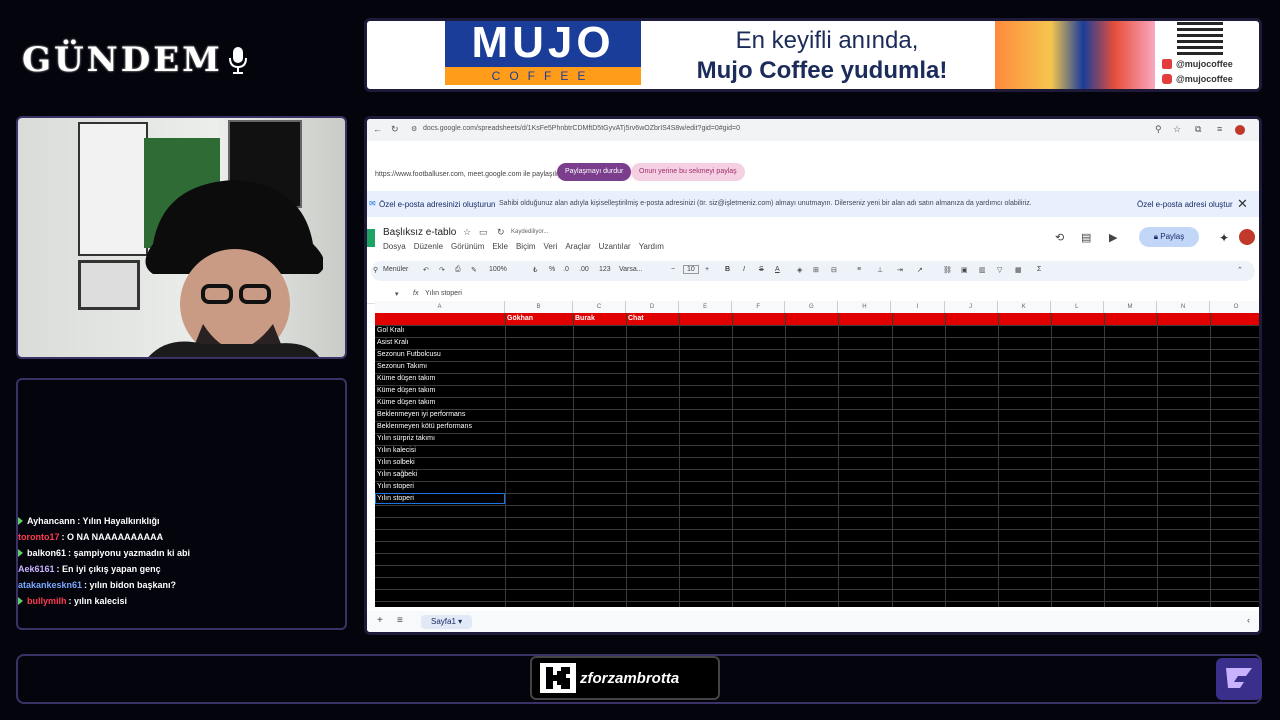  I want to click on gemini-icon: ✦, so click(1224, 238).